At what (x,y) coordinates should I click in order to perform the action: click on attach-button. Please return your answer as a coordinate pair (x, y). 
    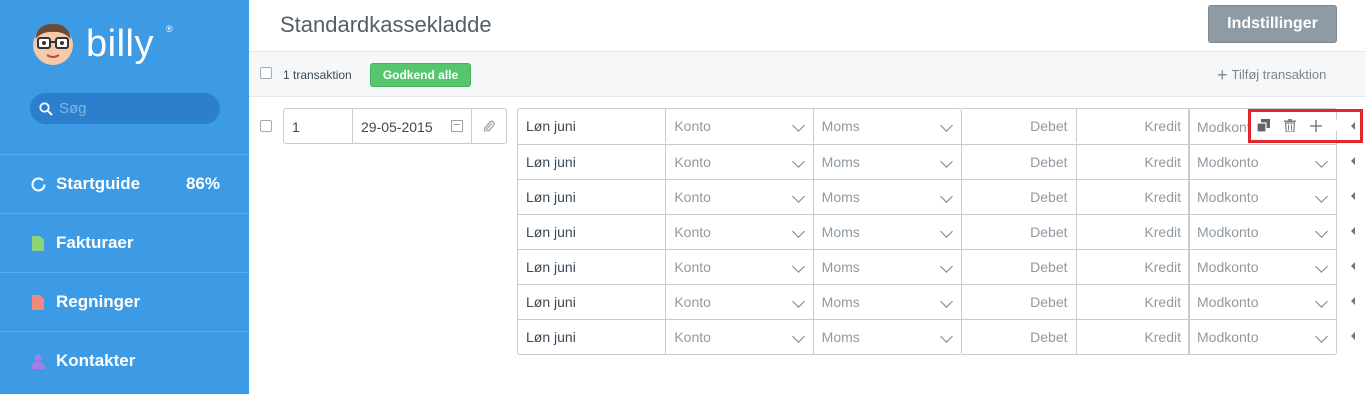
    Looking at the image, I should click on (489, 126).